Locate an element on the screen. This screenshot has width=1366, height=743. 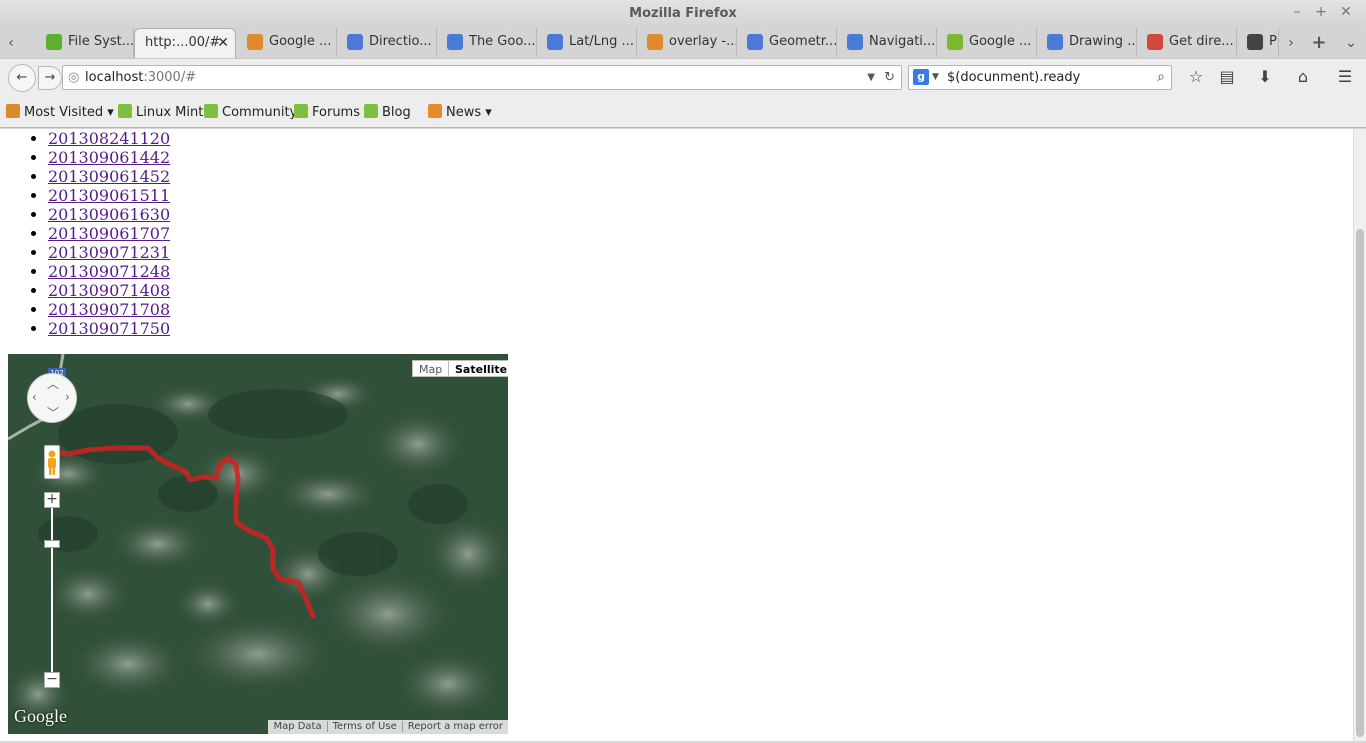
tab-label: http:...00/# is located at coordinates (183, 42).